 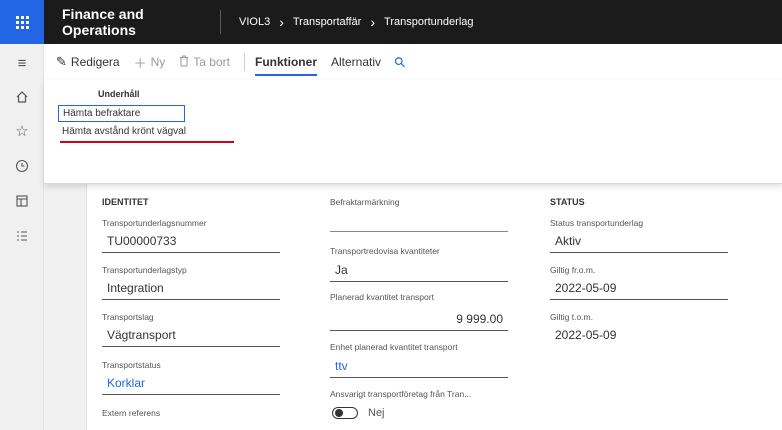 I want to click on field-label: Transportstatus, so click(x=131, y=365).